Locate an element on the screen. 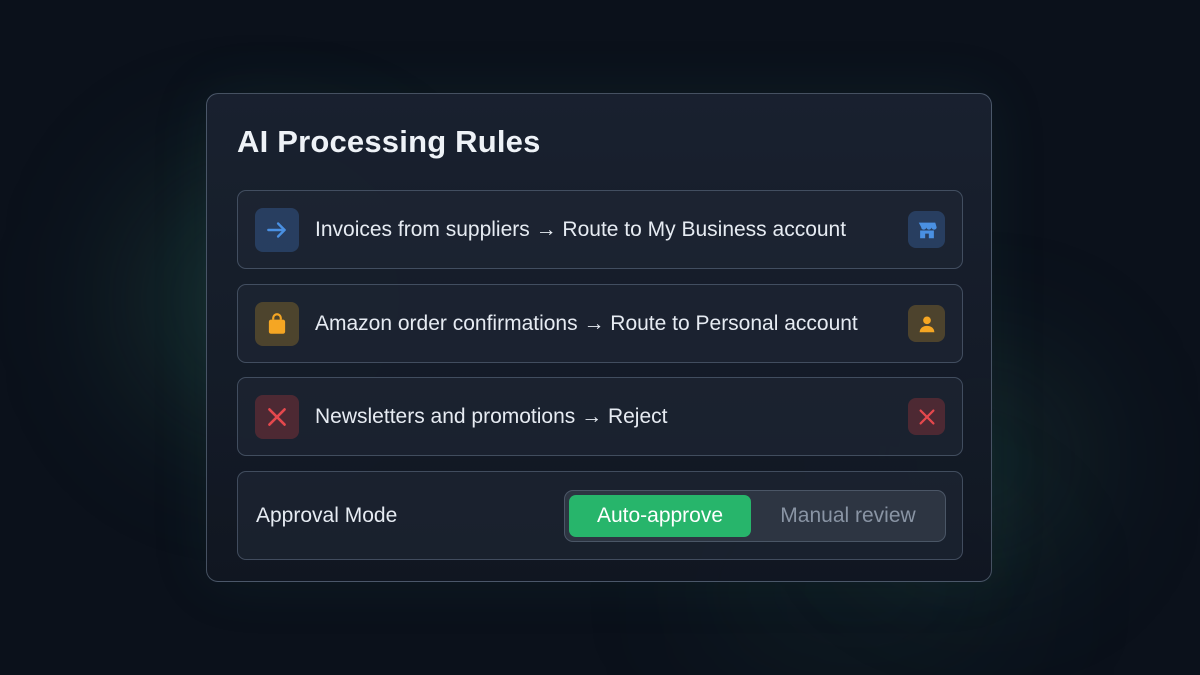  manual-review-option: Manual review is located at coordinates (848, 516).